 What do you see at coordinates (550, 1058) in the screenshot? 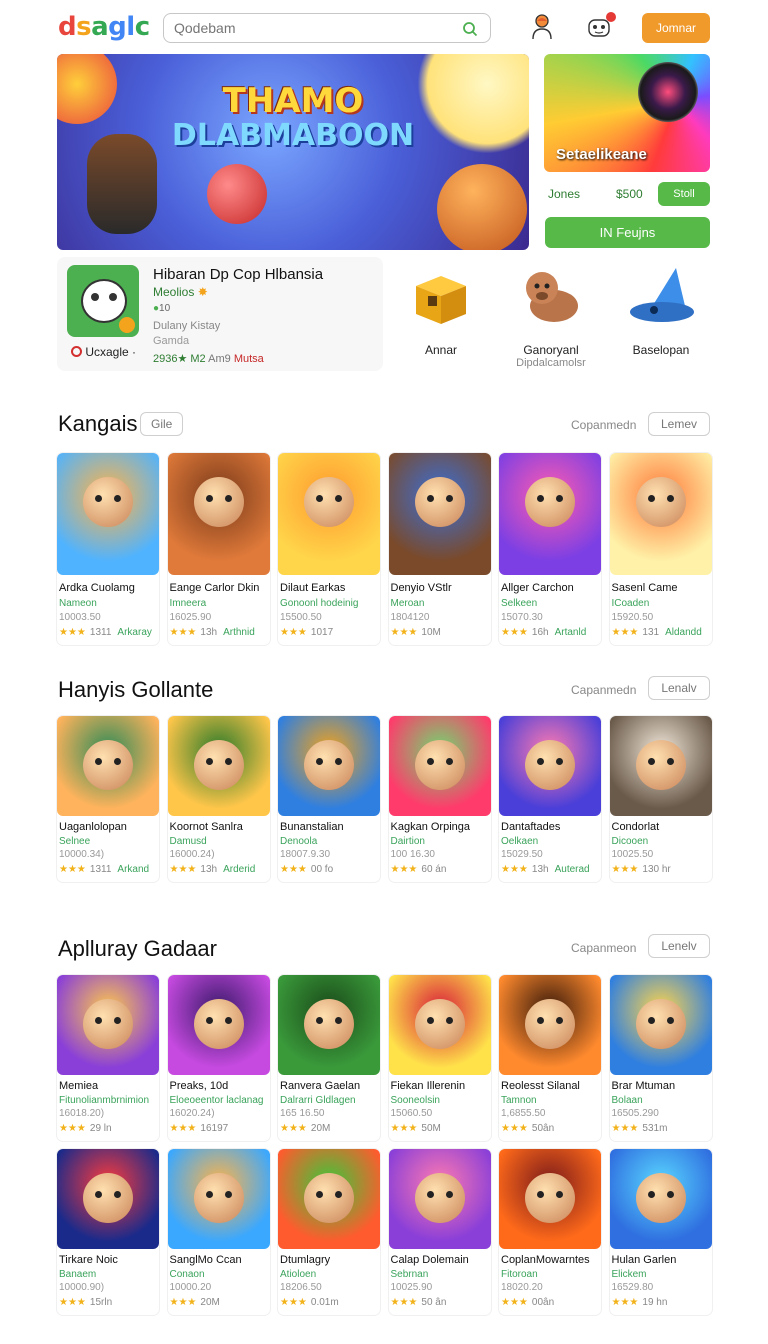
I see `game-card: Reolesst Silanal Tamnon 1,6855.50 ★★★ 50ân` at bounding box center [550, 1058].